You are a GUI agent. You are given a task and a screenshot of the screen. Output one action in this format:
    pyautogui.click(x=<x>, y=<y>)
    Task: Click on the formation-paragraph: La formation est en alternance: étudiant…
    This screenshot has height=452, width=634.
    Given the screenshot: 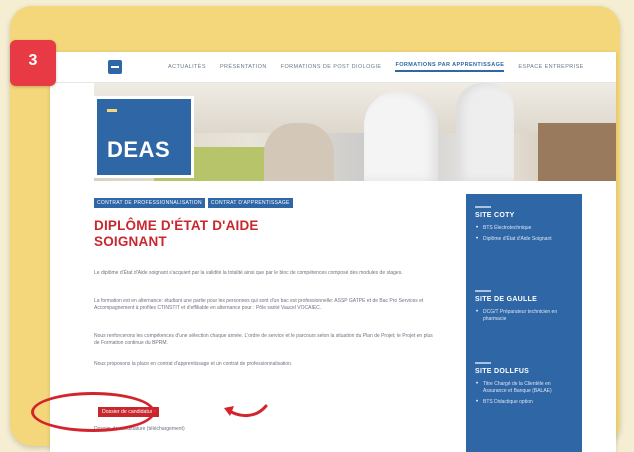 What is the action you would take?
    pyautogui.click(x=259, y=304)
    